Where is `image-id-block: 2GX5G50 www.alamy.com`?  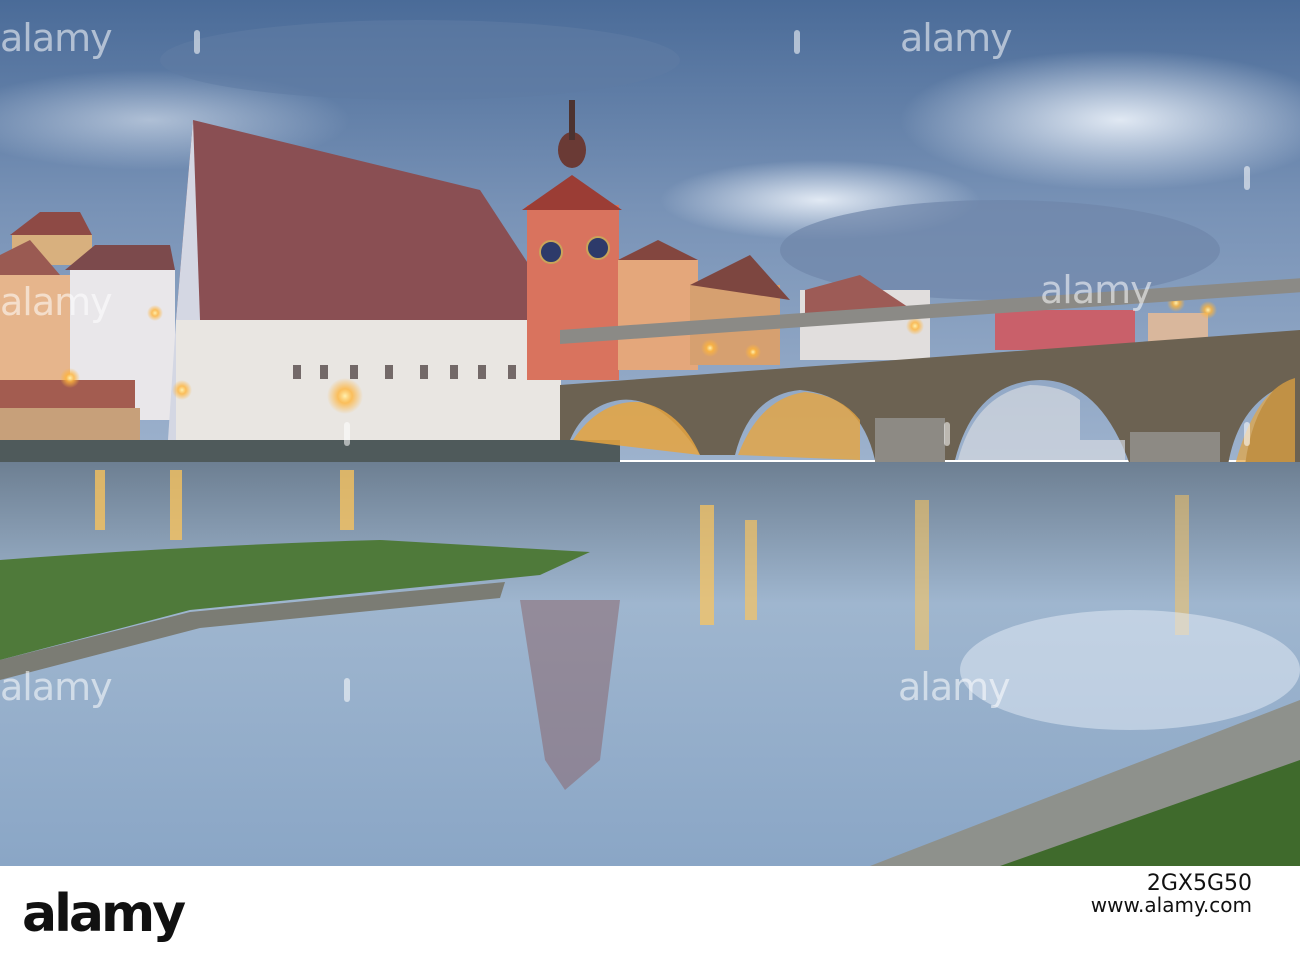
image-id-block: 2GX5G50 www.alamy.com is located at coordinates (1171, 894).